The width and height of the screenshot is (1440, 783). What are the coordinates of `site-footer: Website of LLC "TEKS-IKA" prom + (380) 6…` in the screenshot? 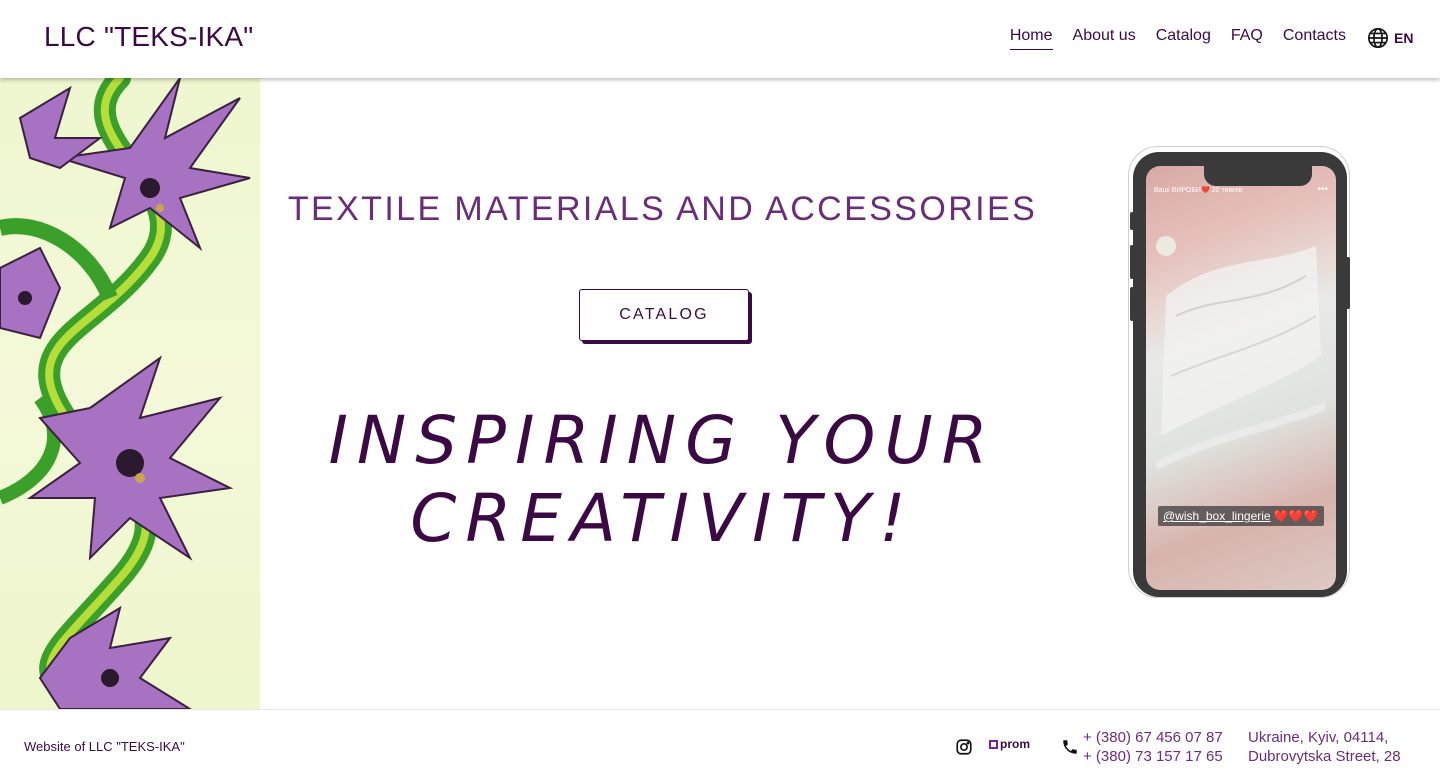 It's located at (720, 746).